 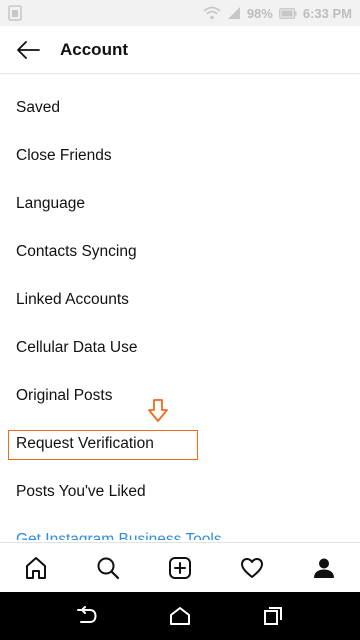 I want to click on recents-icon, so click(x=273, y=616).